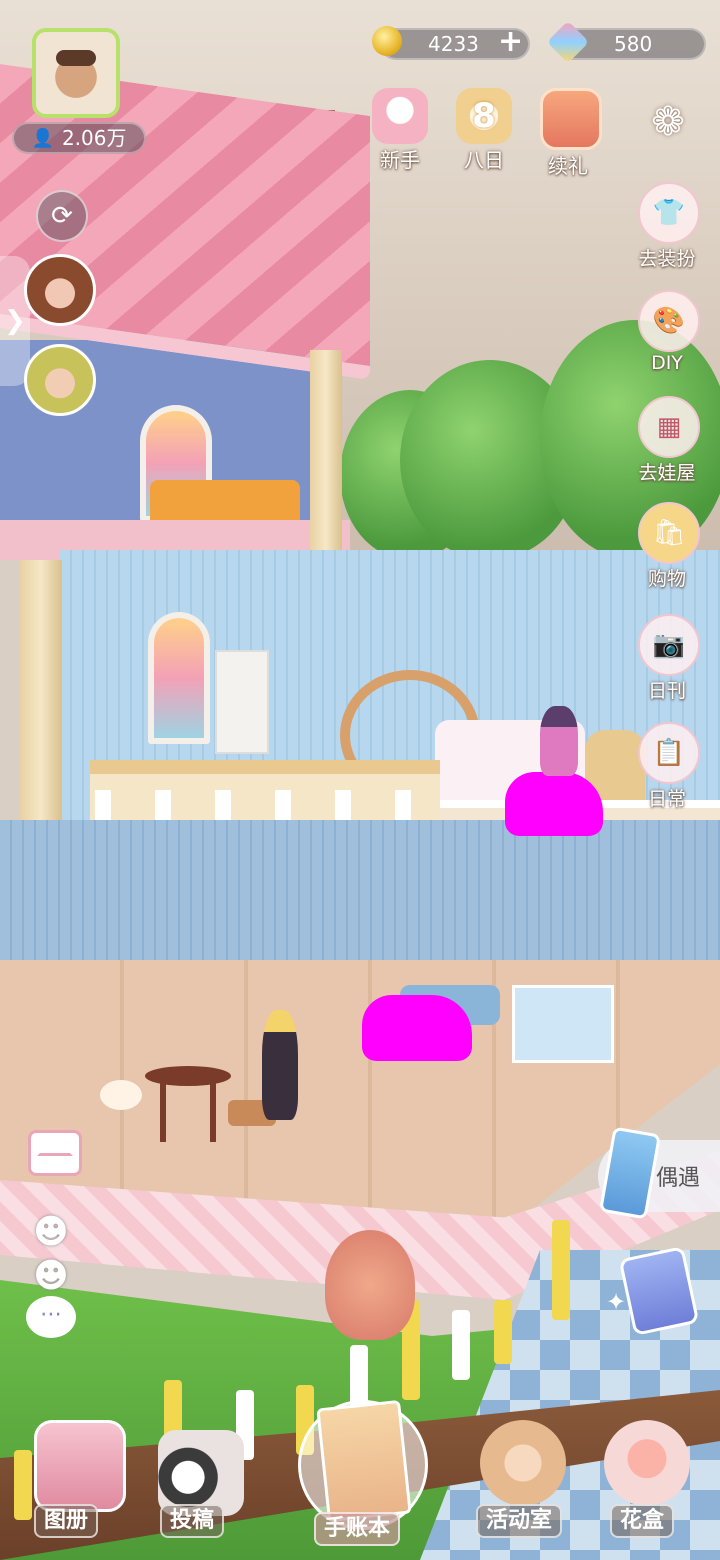 The height and width of the screenshot is (1560, 720). What do you see at coordinates (519, 1521) in the screenshot?
I see `nav-label: 活动室` at bounding box center [519, 1521].